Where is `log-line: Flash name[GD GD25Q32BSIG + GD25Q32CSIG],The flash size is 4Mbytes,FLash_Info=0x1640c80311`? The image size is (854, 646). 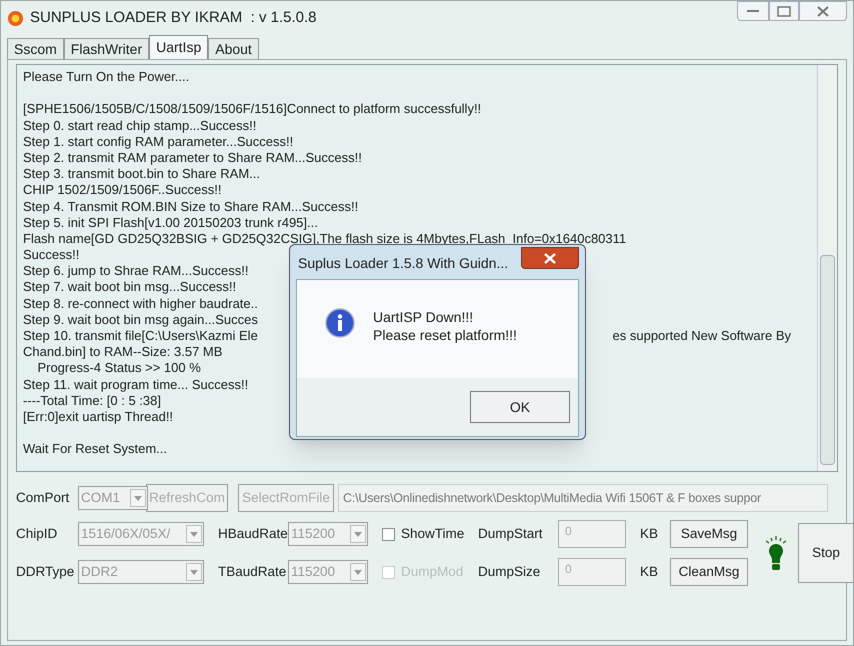
log-line: Flash name[GD GD25Q32BSIG + GD25Q32CSIG],The flash size is 4Mbytes,FLash_Info=0x1640c80311 is located at coordinates (324, 239).